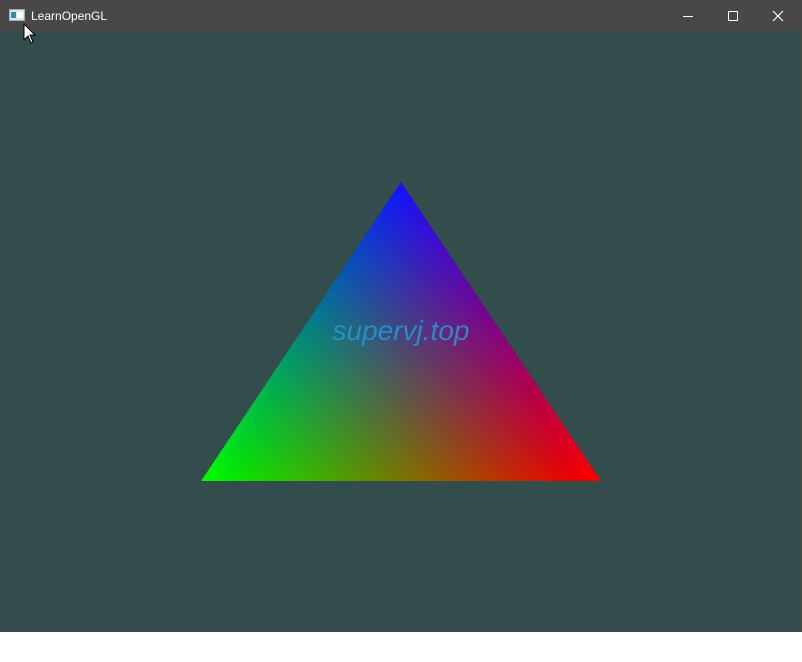 The image size is (802, 662). I want to click on arrow-cursor-icon, so click(30, 33).